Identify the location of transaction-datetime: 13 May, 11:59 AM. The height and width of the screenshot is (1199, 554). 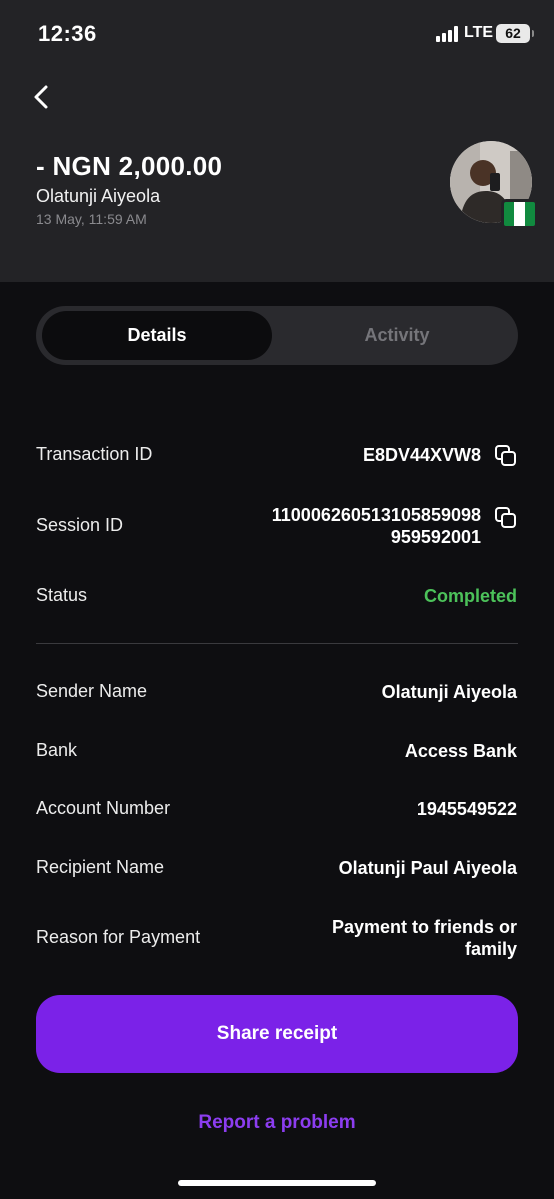
(91, 219).